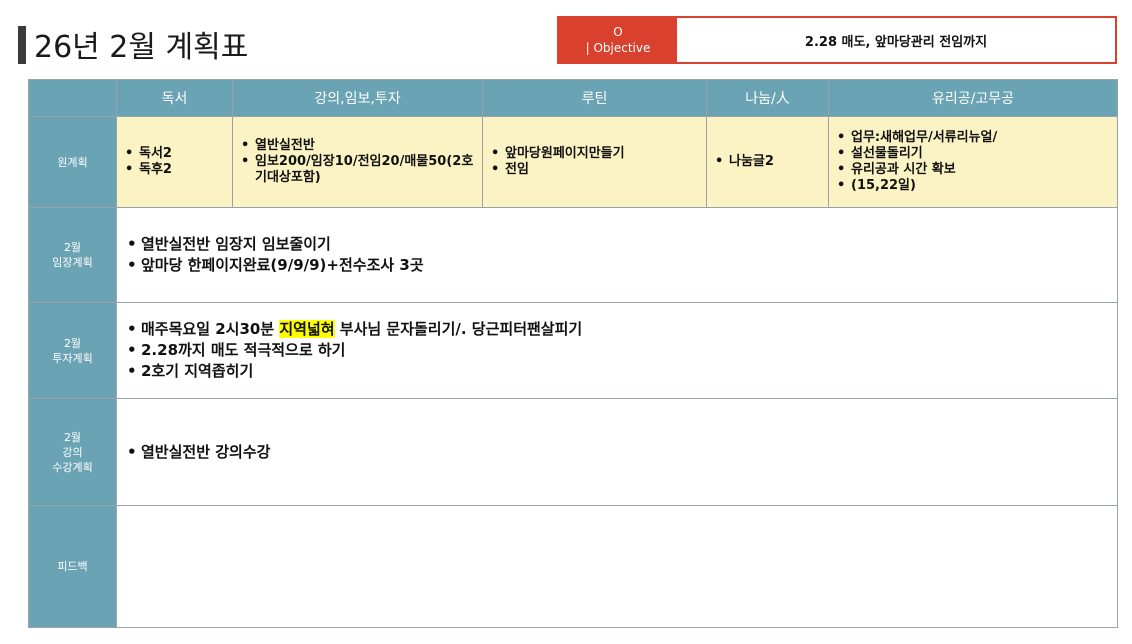 The height and width of the screenshot is (644, 1132). Describe the element at coordinates (767, 98) in the screenshot. I see `header-sharing: 나눔/人` at that location.